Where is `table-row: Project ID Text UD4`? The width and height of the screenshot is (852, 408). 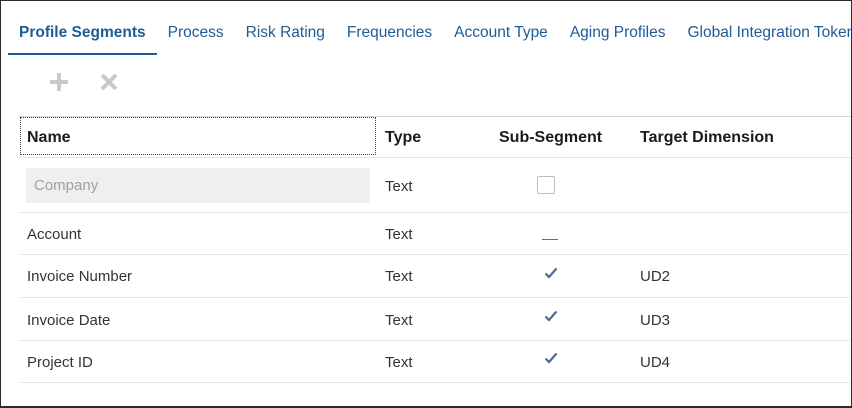
table-row: Project ID Text UD4 is located at coordinates (435, 362).